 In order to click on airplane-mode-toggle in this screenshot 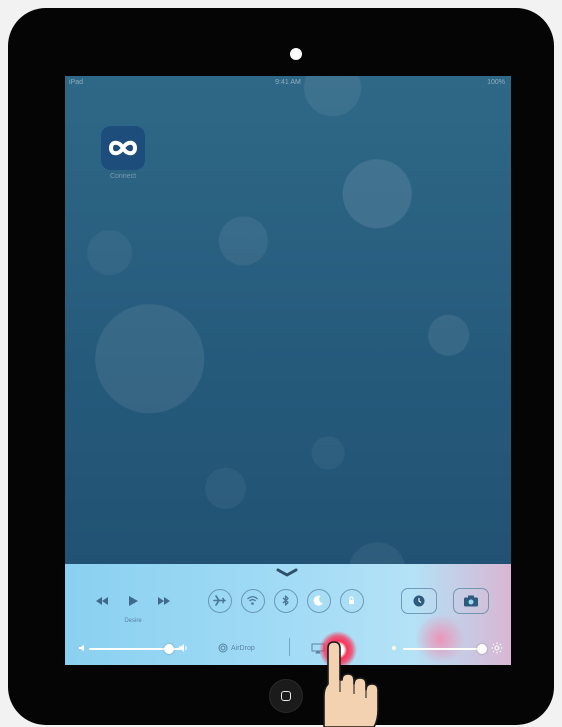, I will do `click(220, 601)`.